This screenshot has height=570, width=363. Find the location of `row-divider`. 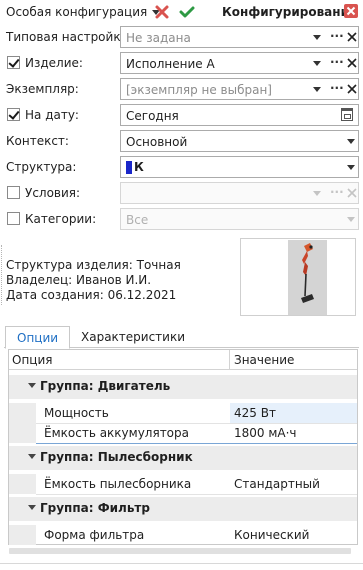

row-divider is located at coordinates (196, 443).